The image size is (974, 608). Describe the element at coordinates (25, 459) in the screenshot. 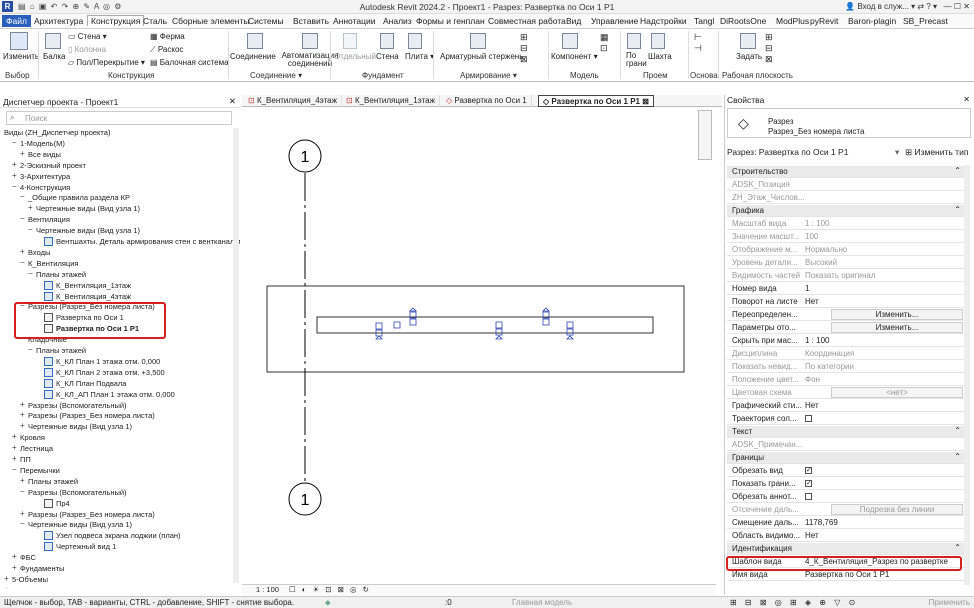

I see `tree-item: ПП` at that location.